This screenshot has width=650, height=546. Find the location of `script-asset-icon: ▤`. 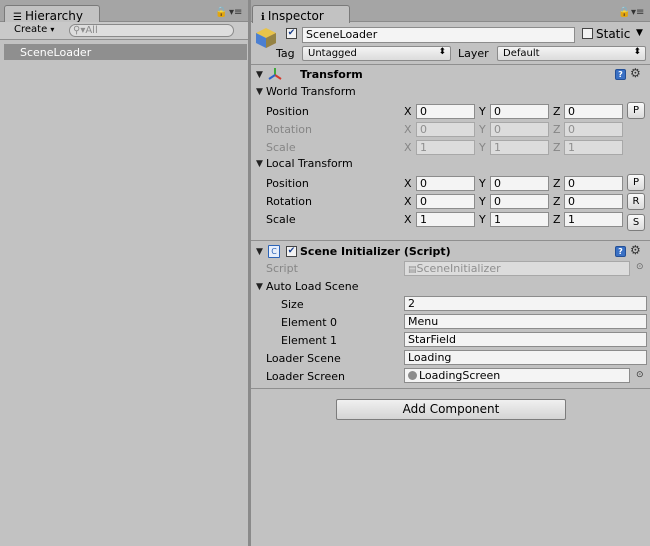

script-asset-icon: ▤ is located at coordinates (412, 270).